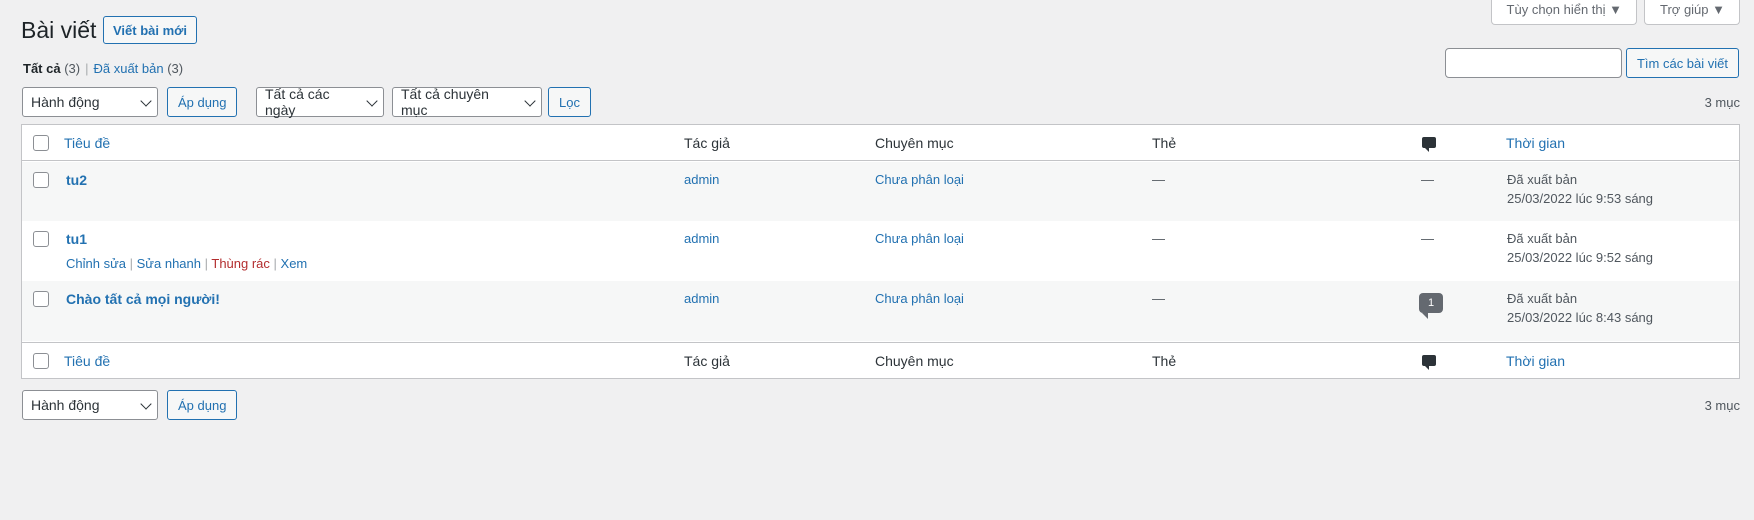 Image resolution: width=1754 pixels, height=520 pixels. What do you see at coordinates (175, 68) in the screenshot?
I see `view-published-count: (3)` at bounding box center [175, 68].